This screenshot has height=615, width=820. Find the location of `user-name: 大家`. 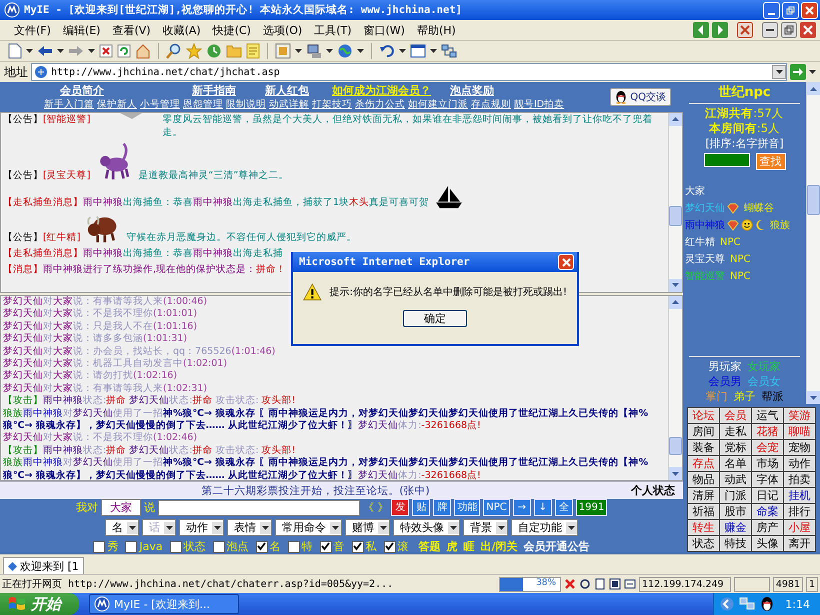

user-name: 大家 is located at coordinates (695, 191).